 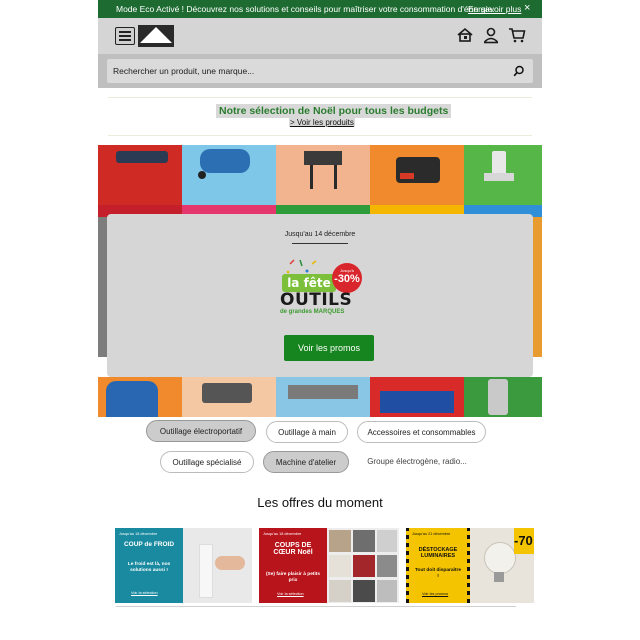 I want to click on discount-badge: -70, so click(x=524, y=541).